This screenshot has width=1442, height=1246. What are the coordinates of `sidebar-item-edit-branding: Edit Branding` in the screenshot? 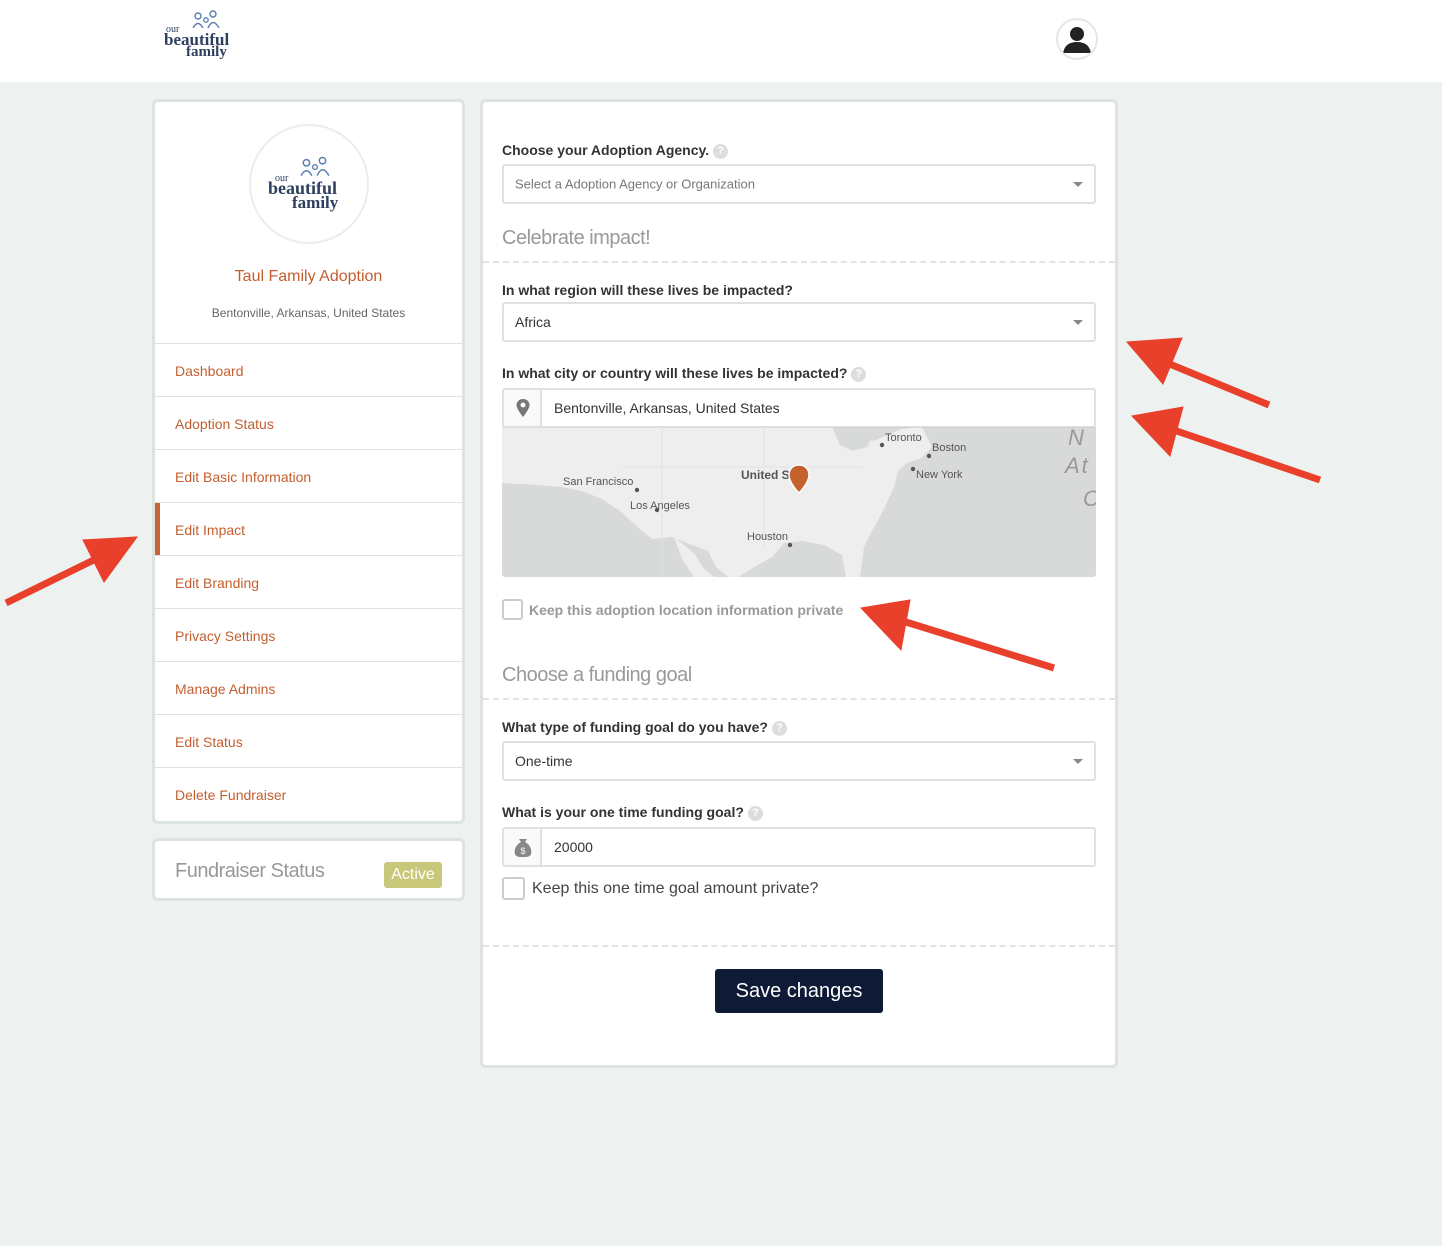 It's located at (308, 581).